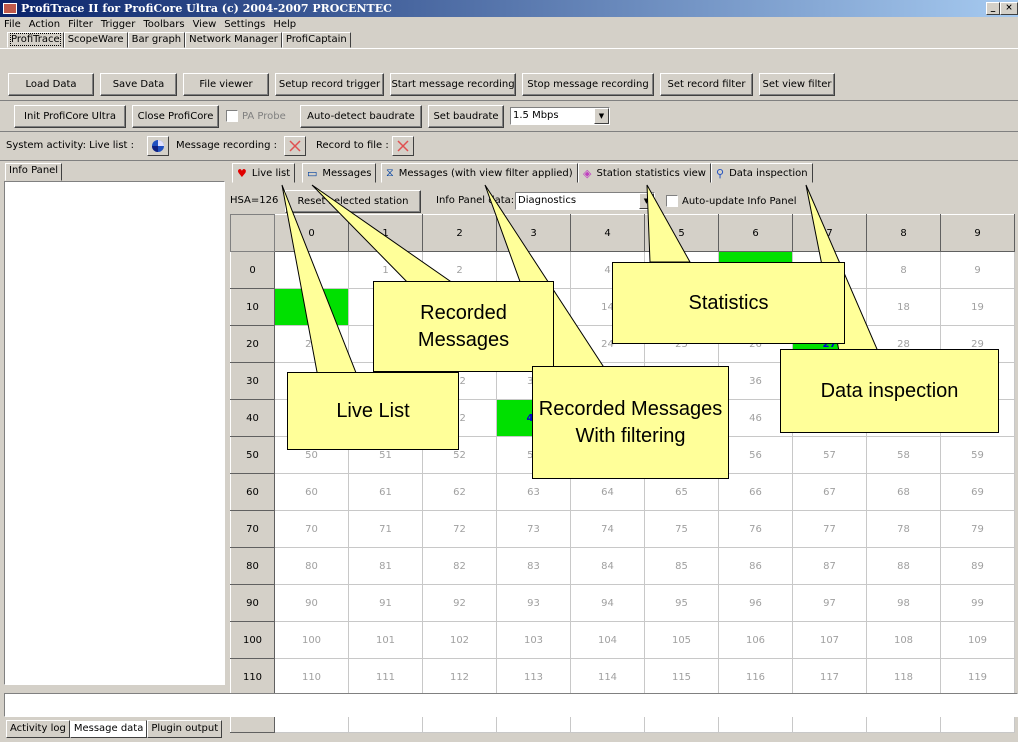  Describe the element at coordinates (385, 566) in the screenshot. I see `station-cell: 81` at that location.